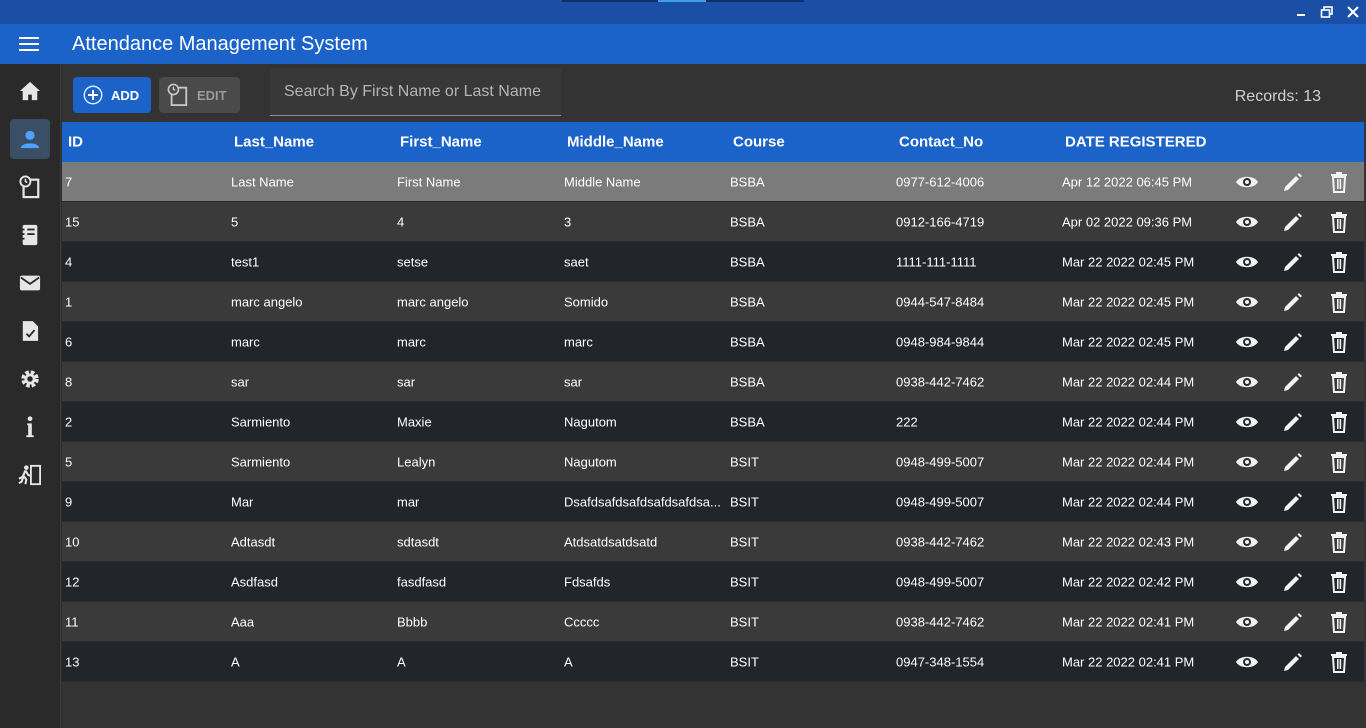 The height and width of the screenshot is (728, 1366). I want to click on sidebar-item-home, so click(30, 91).